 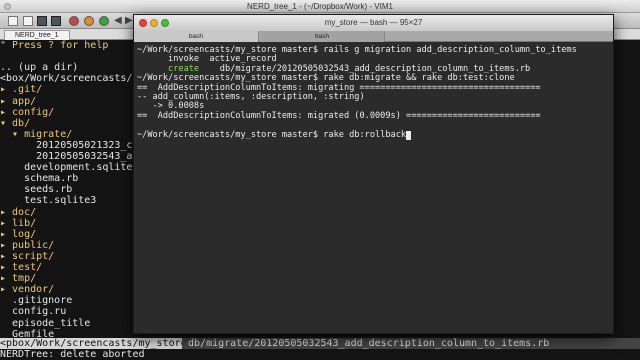 What do you see at coordinates (409, 135) in the screenshot?
I see `terminal-cursor` at bounding box center [409, 135].